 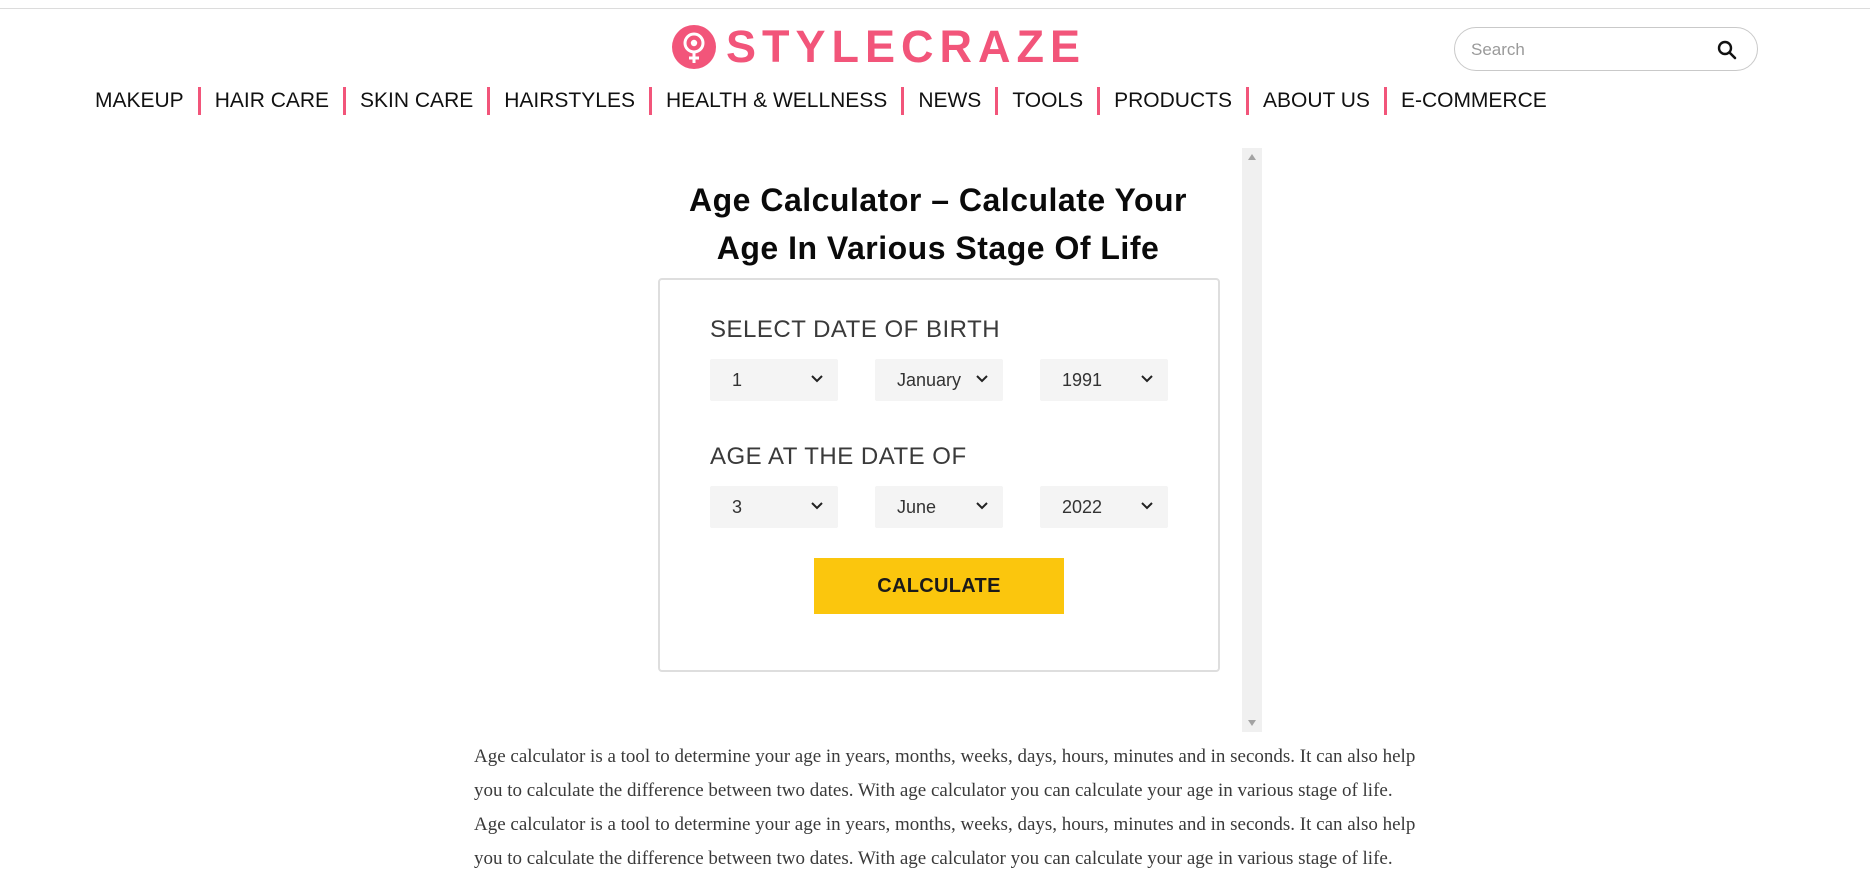 I want to click on dob-year-select: 1991, so click(x=1104, y=380).